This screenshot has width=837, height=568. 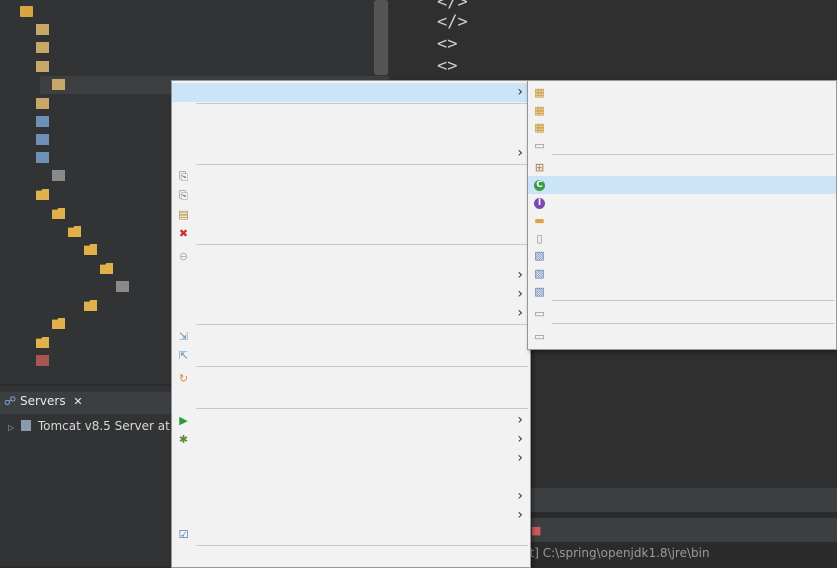 What do you see at coordinates (539, 273) in the screenshot?
I see `jsp-file-icon: ▧` at bounding box center [539, 273].